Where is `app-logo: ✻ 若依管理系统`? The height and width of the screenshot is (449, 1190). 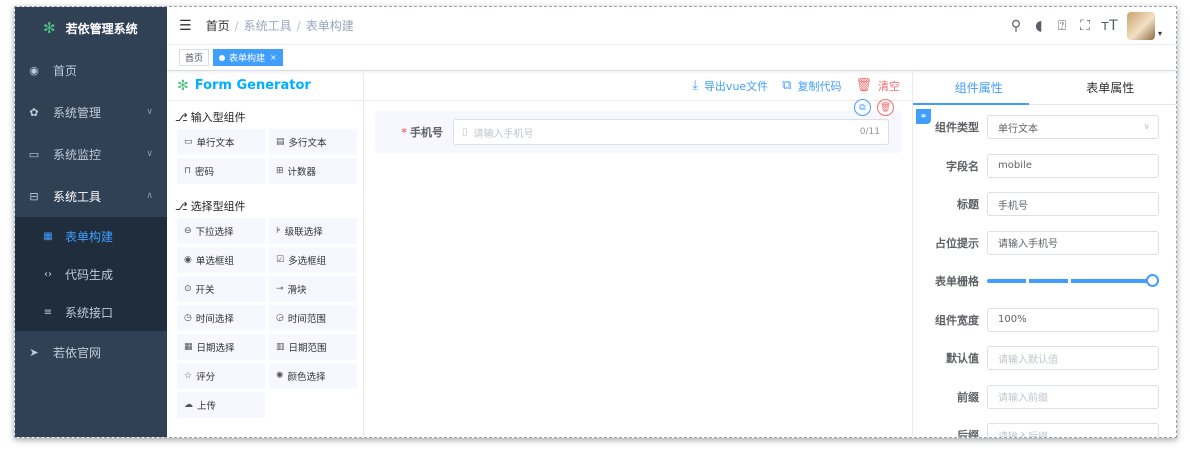 app-logo: ✻ 若依管理系统 is located at coordinates (91, 28).